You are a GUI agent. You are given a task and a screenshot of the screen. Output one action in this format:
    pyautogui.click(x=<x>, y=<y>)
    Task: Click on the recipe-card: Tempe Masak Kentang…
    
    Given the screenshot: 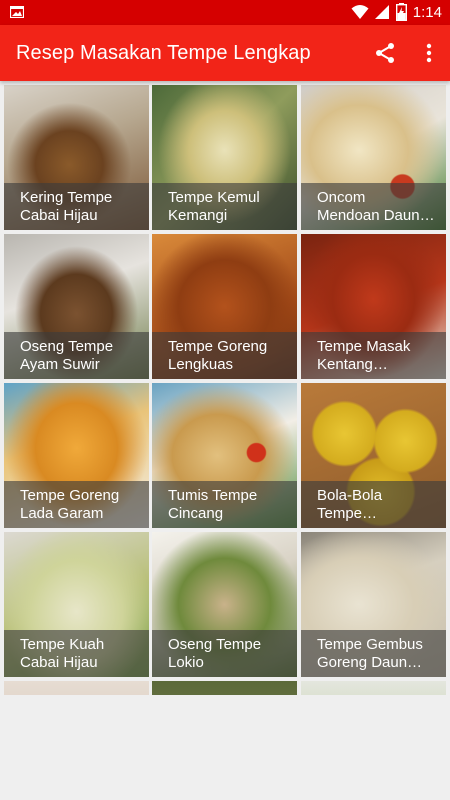 What is the action you would take?
    pyautogui.click(x=373, y=306)
    